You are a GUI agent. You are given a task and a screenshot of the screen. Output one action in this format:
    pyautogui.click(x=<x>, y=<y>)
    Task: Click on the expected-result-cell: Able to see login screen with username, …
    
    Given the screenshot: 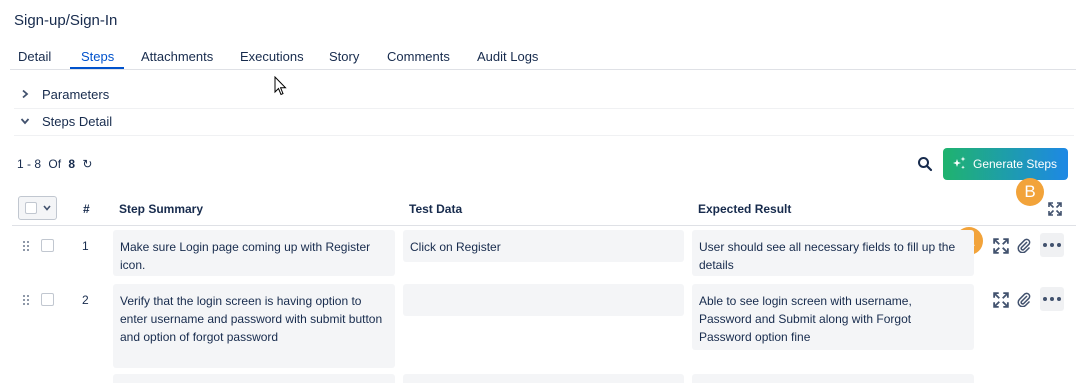 What is the action you would take?
    pyautogui.click(x=833, y=317)
    